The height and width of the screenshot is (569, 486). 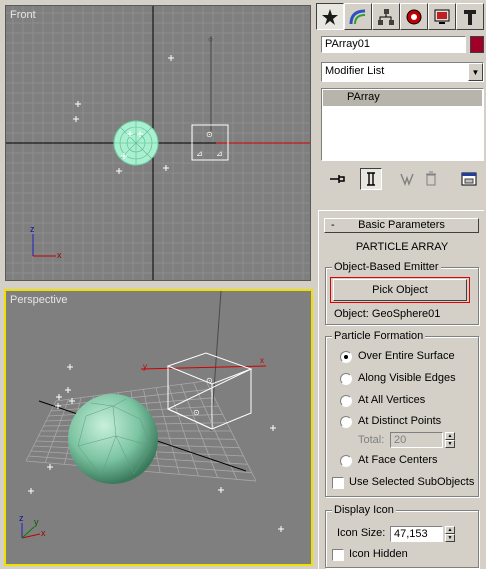 I want to click on display-tab, so click(x=442, y=16).